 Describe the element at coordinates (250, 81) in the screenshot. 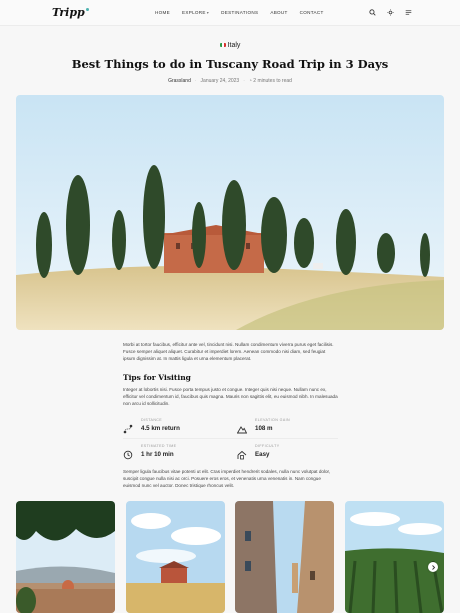

I see `clock-icon: ◔` at that location.